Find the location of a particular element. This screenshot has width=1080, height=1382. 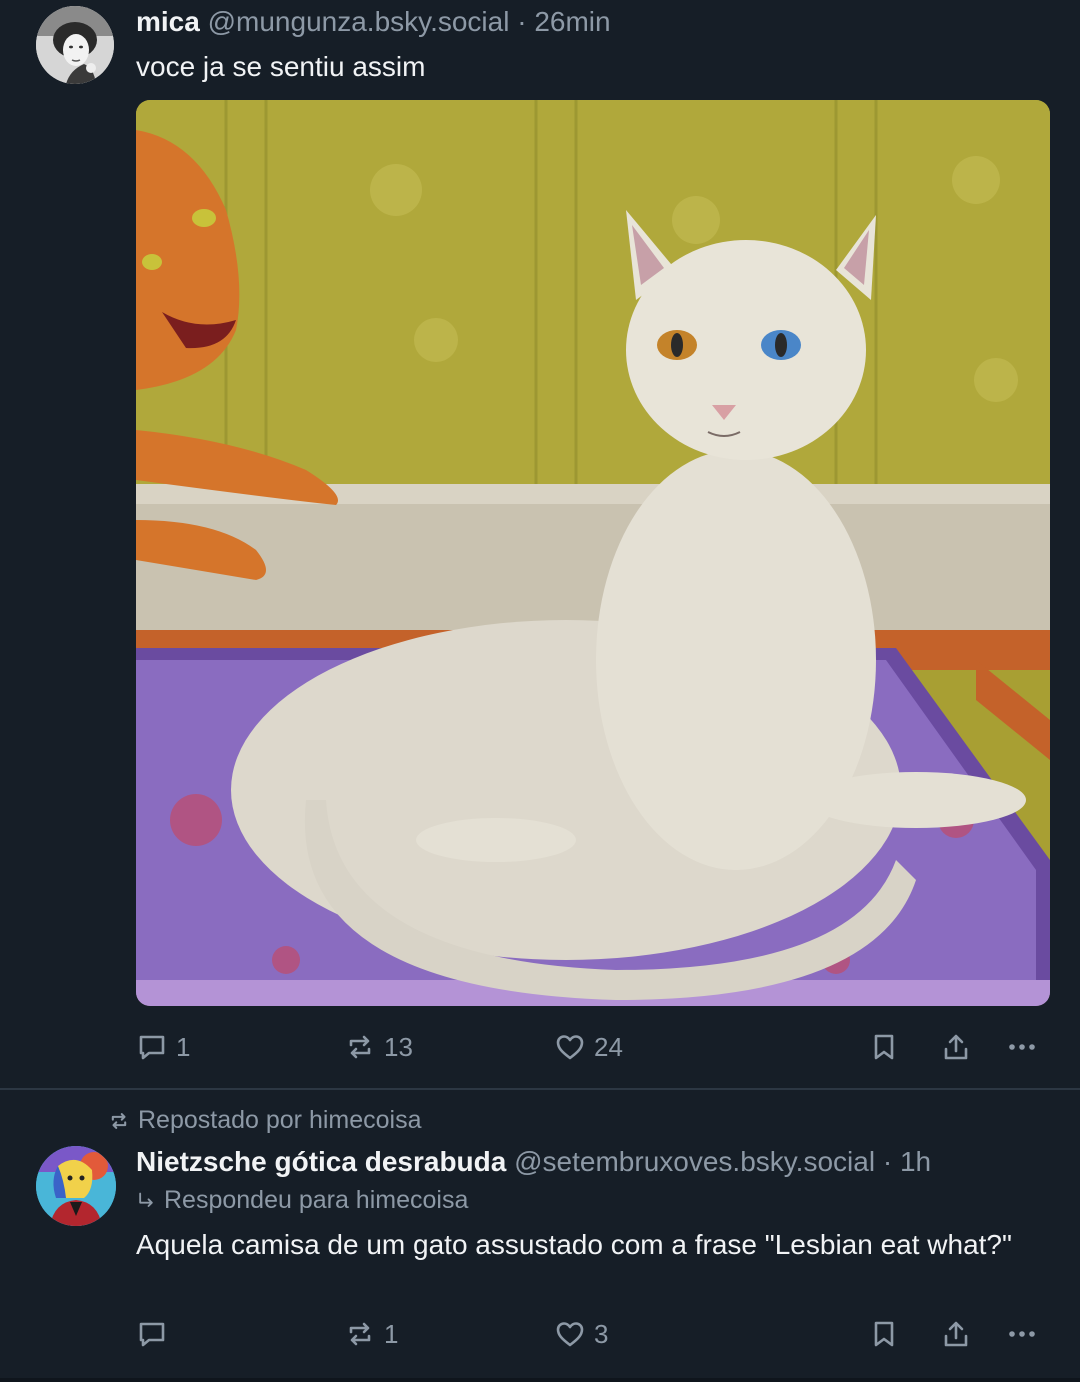

reply-button: 1 is located at coordinates (163, 1047).